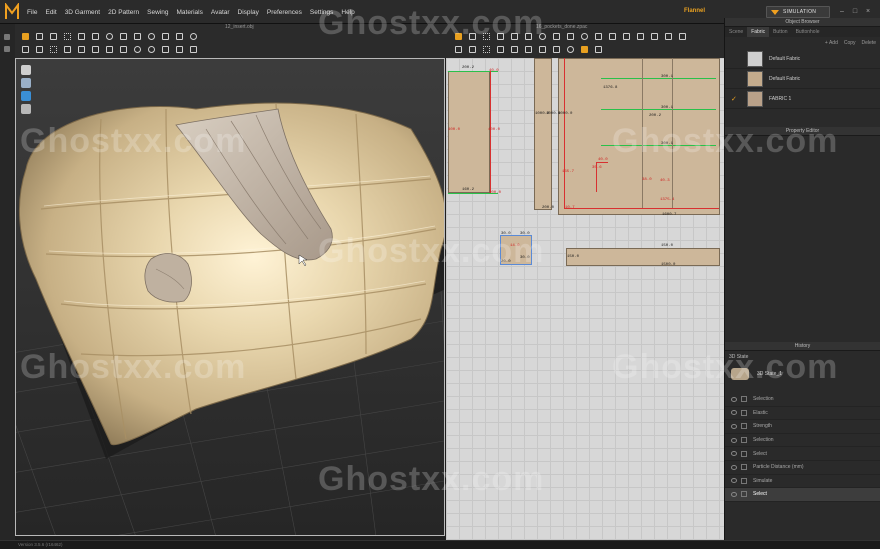 The width and height of the screenshot is (880, 549). Describe the element at coordinates (798, 12) in the screenshot. I see `simulation-button: SIMULATION` at that location.